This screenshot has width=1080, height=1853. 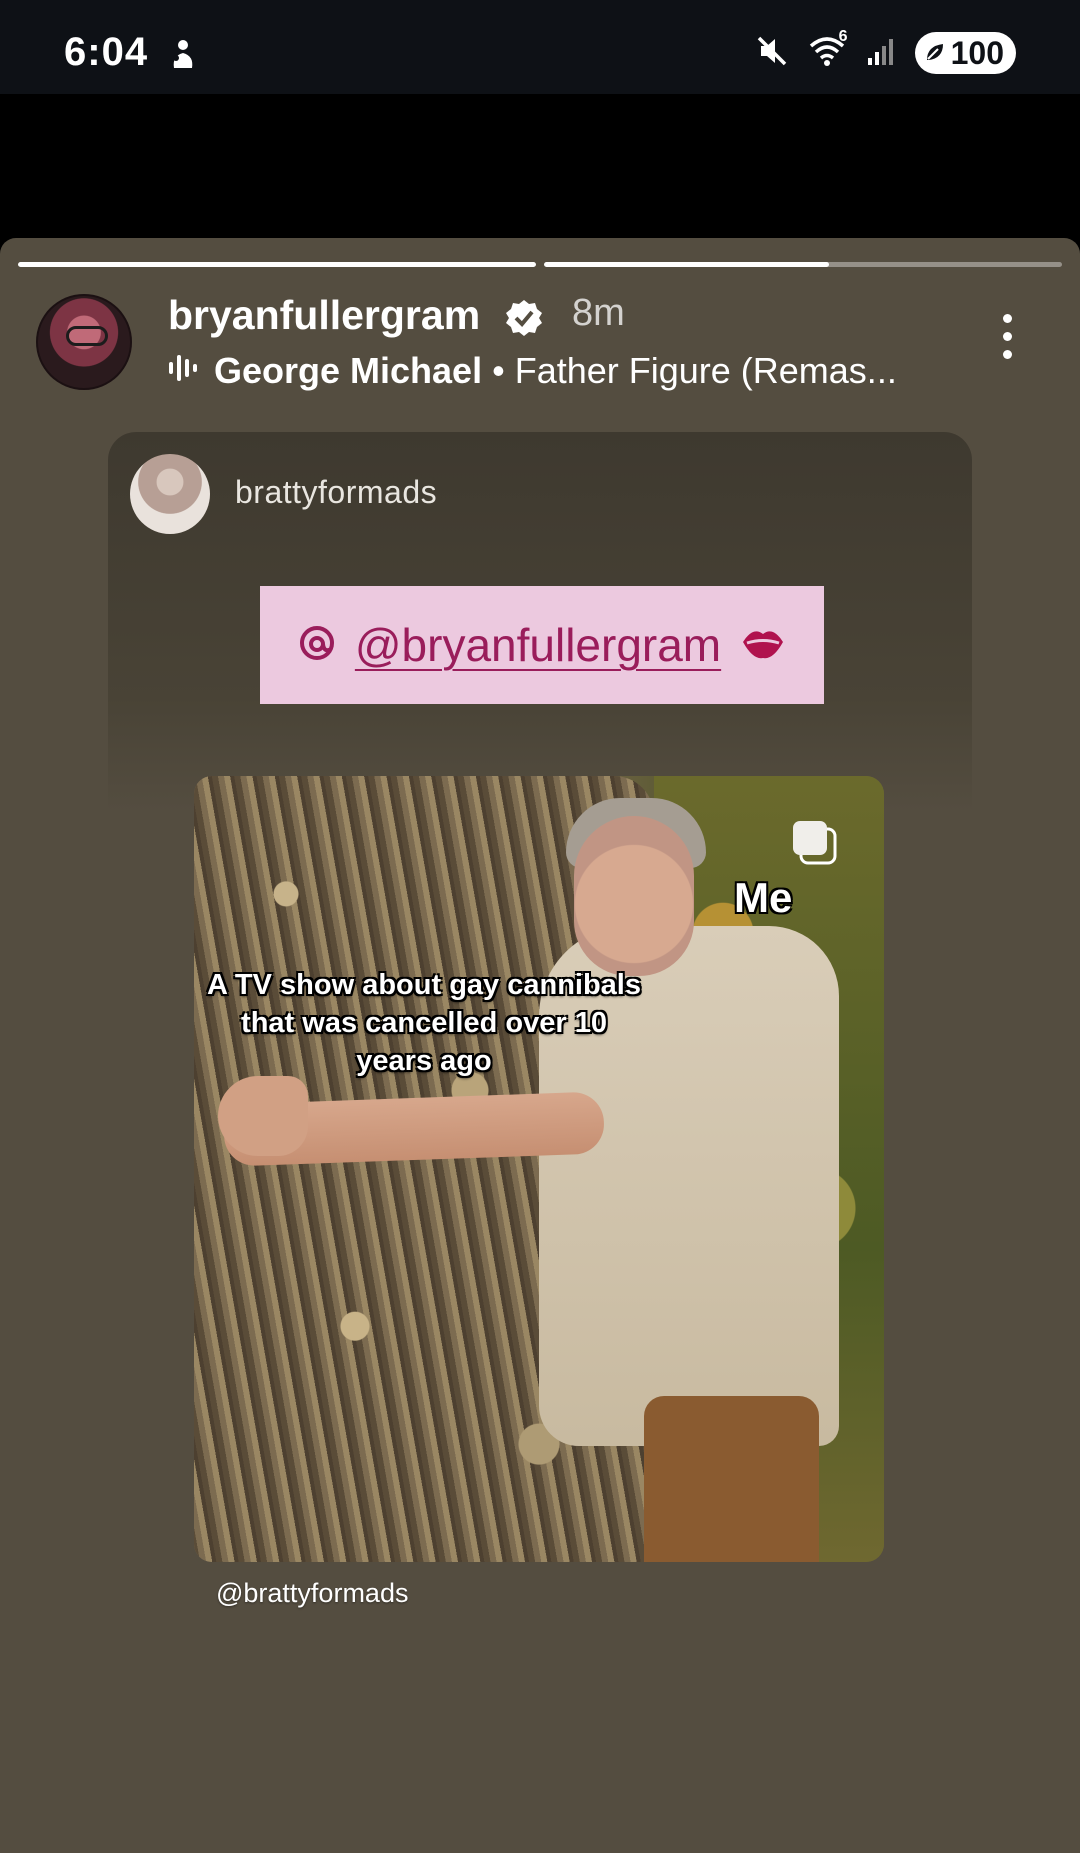 I want to click on post-username: brattyformads, so click(x=336, y=492).